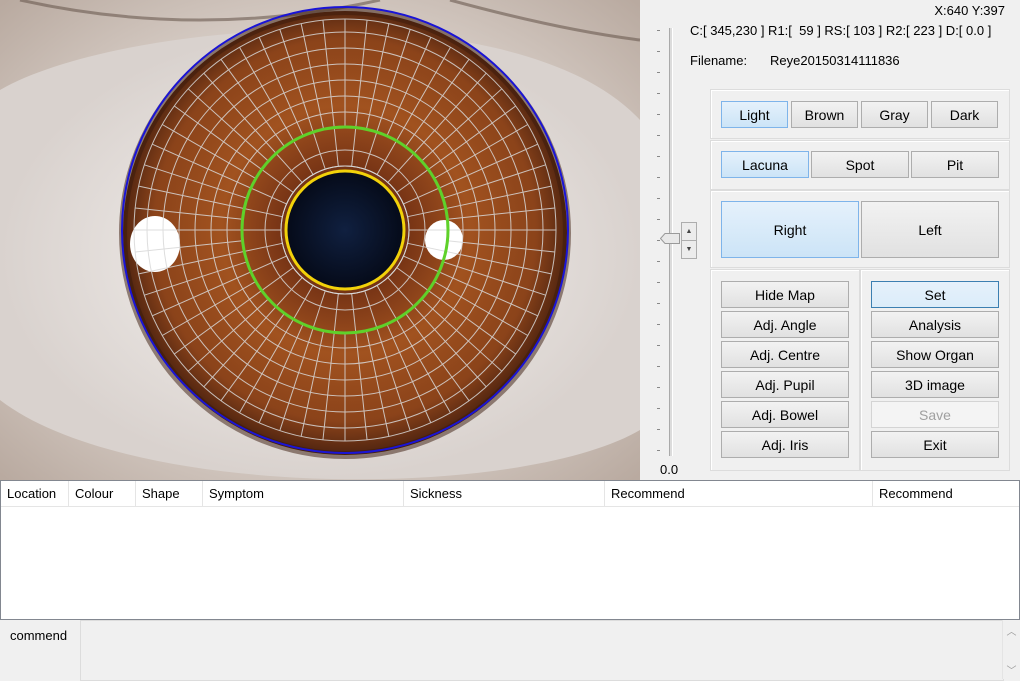 Image resolution: width=1020 pixels, height=681 pixels. I want to click on reflection-left, so click(155, 244).